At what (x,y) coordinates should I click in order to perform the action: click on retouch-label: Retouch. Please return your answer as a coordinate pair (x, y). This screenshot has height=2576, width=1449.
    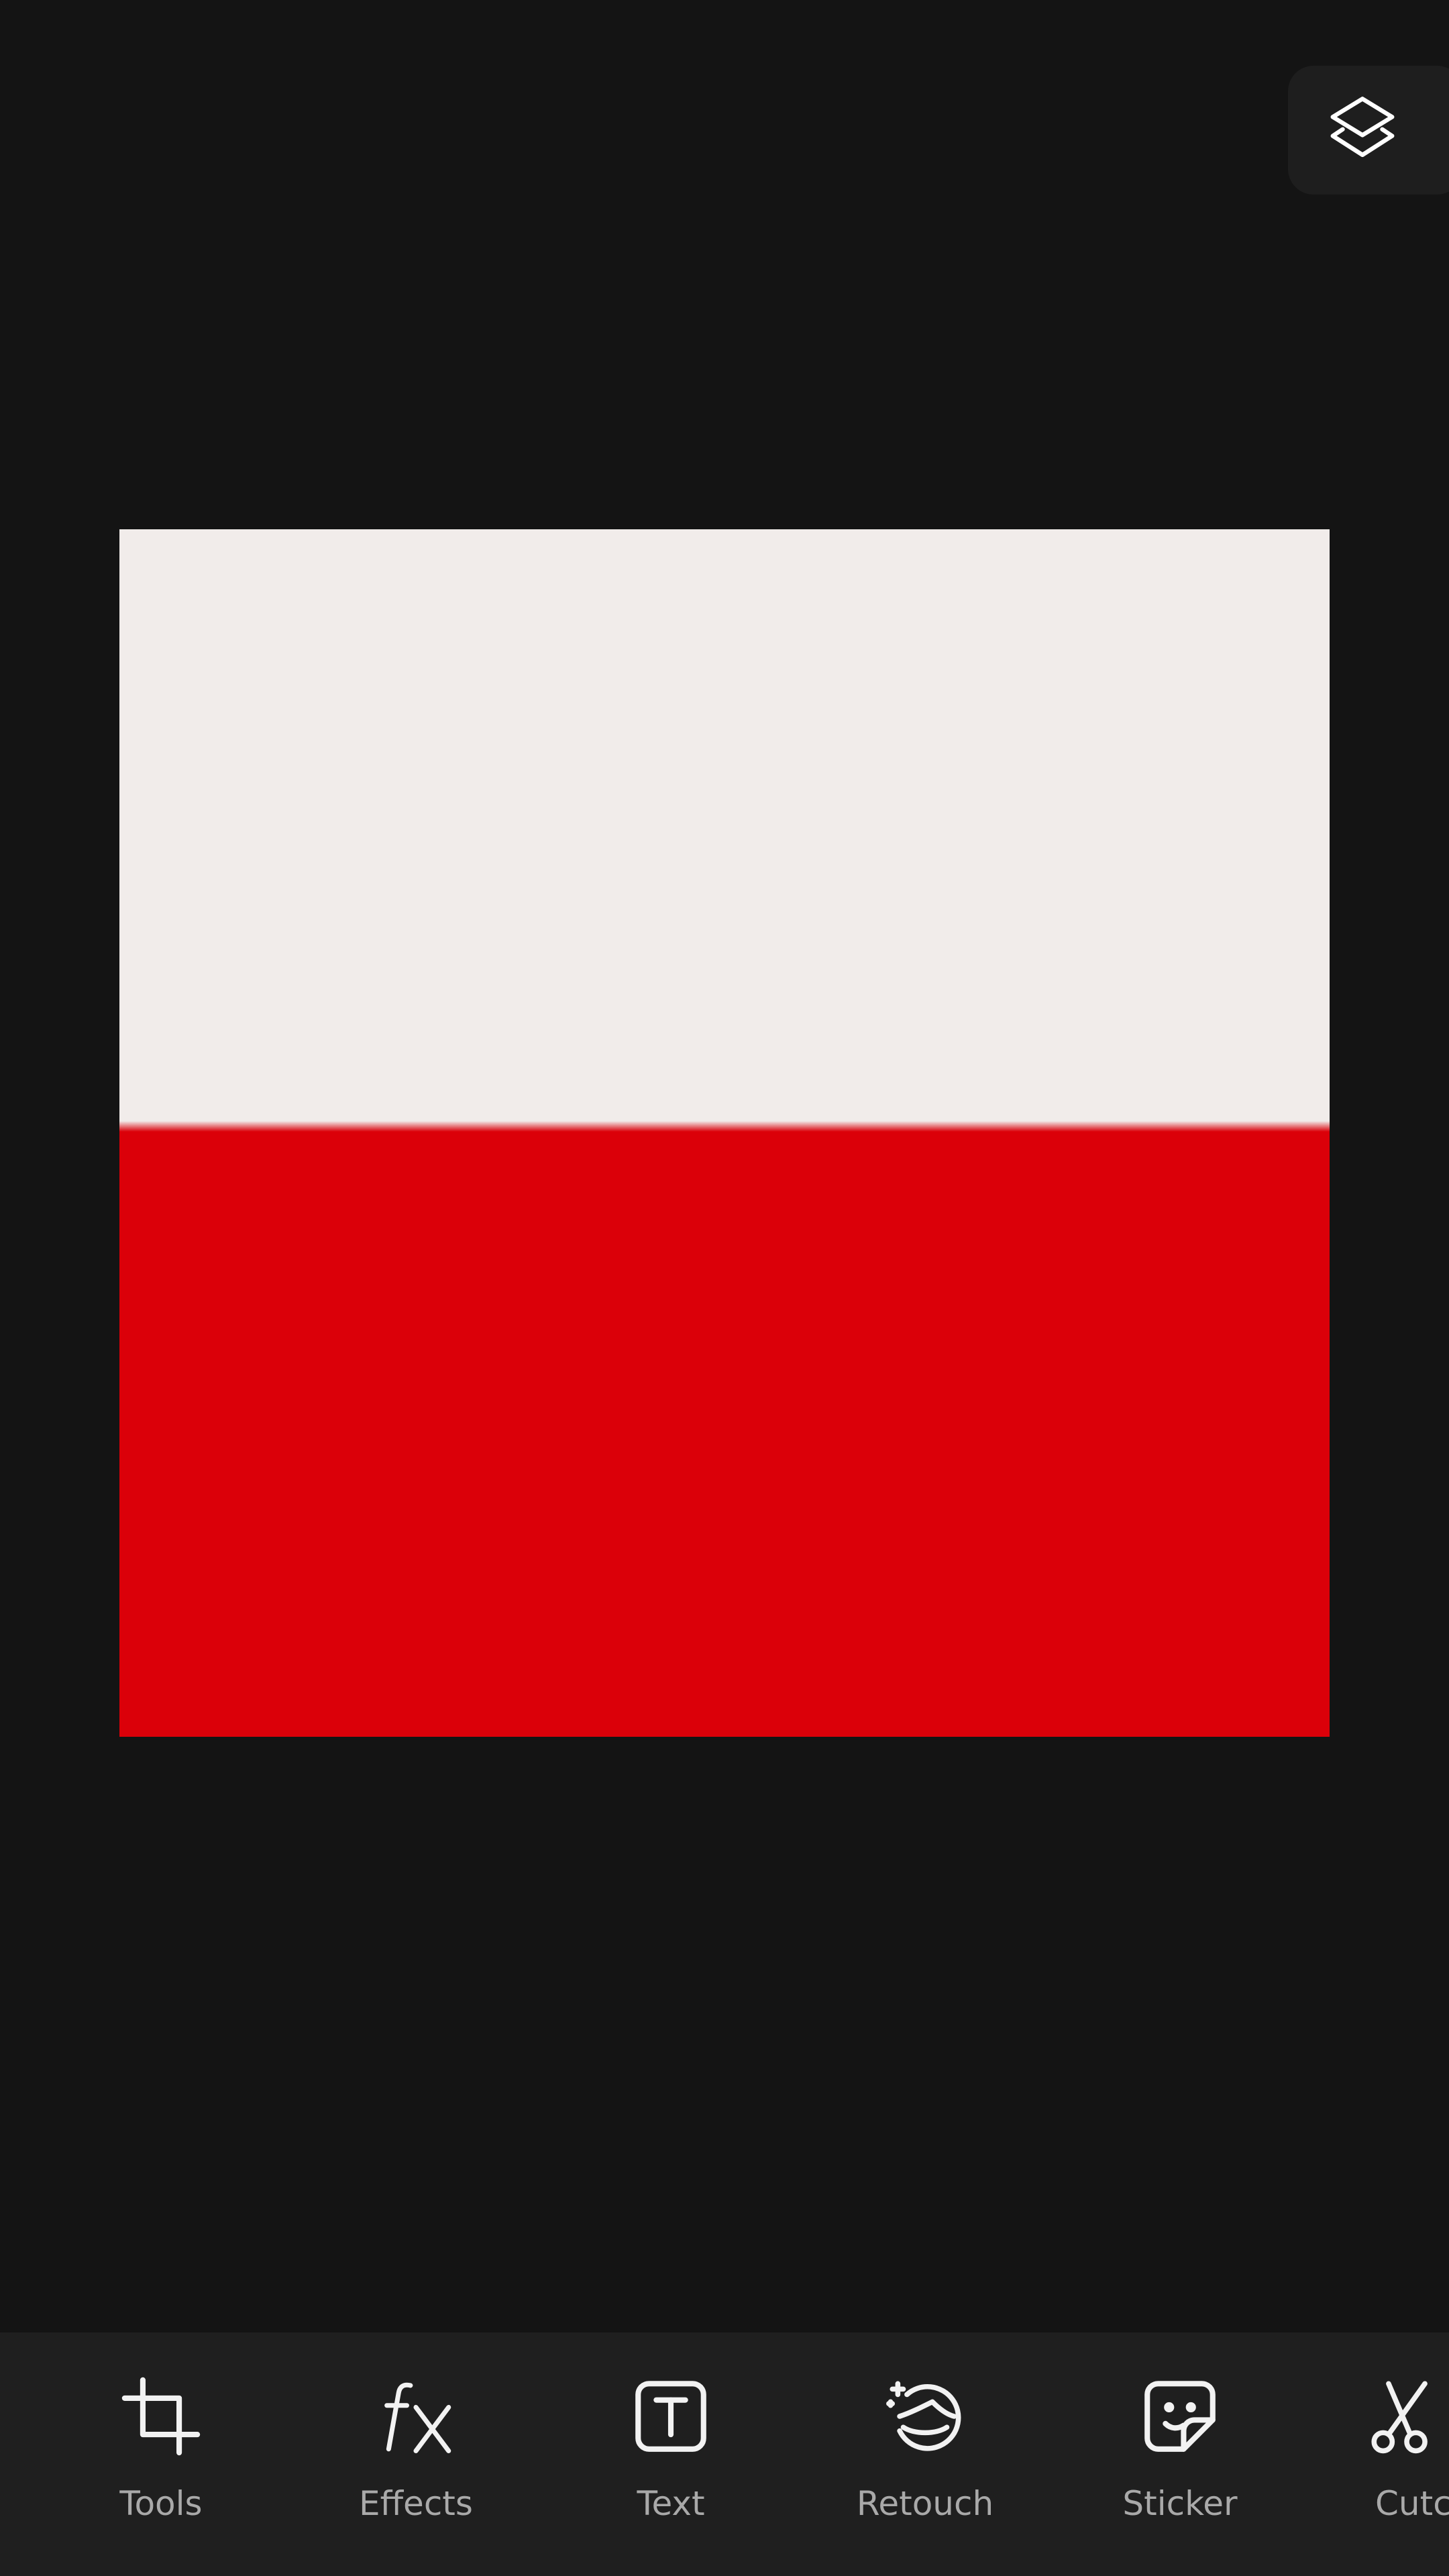
    Looking at the image, I should click on (925, 2503).